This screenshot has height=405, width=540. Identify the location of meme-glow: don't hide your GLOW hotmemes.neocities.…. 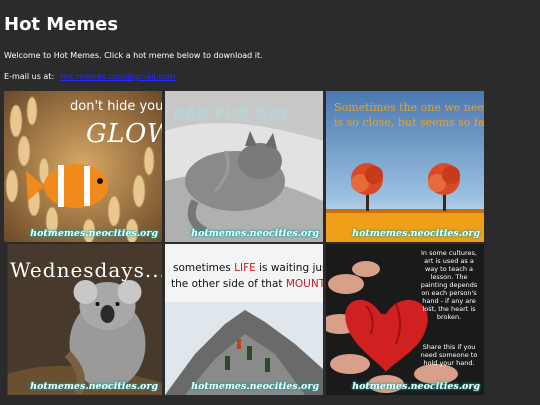
(83, 166).